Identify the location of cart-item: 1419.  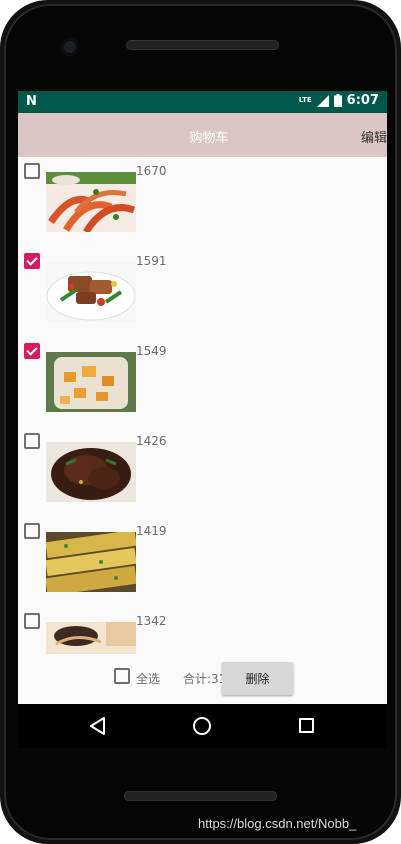
(202, 562).